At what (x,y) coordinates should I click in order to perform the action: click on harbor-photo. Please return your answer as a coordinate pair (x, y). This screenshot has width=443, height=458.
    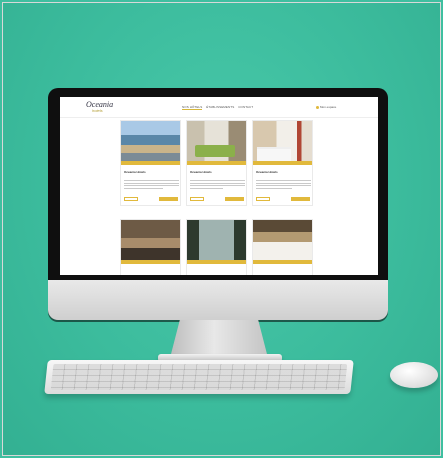
    Looking at the image, I should click on (150, 141).